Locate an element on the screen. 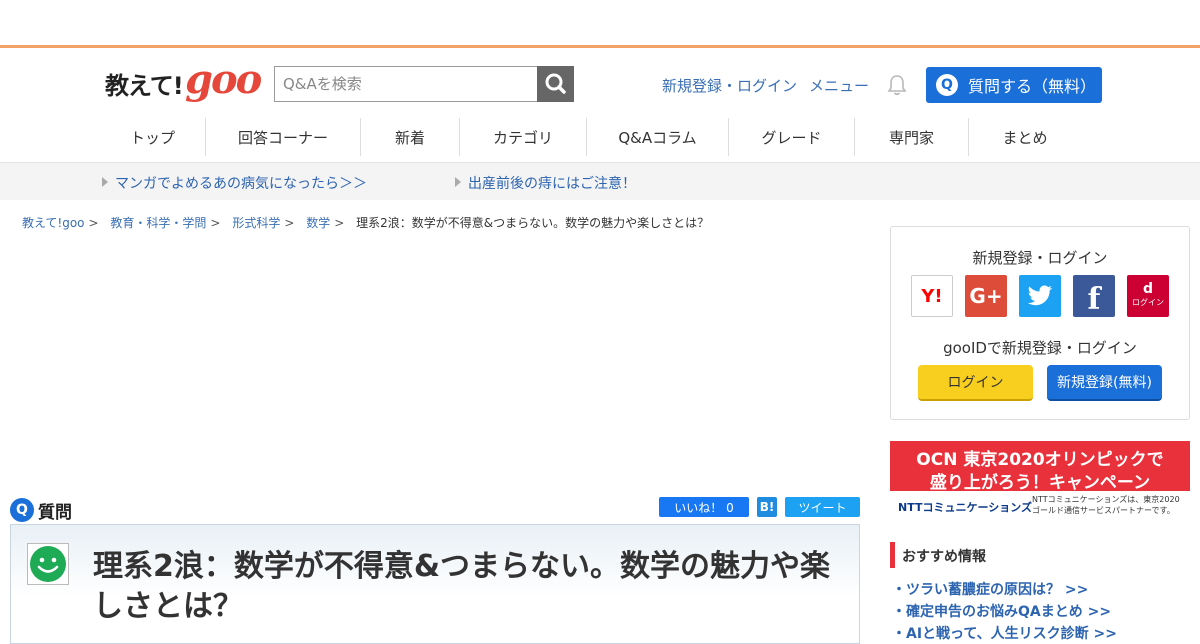 This screenshot has width=1200, height=644. nav-top: トップ is located at coordinates (153, 137).